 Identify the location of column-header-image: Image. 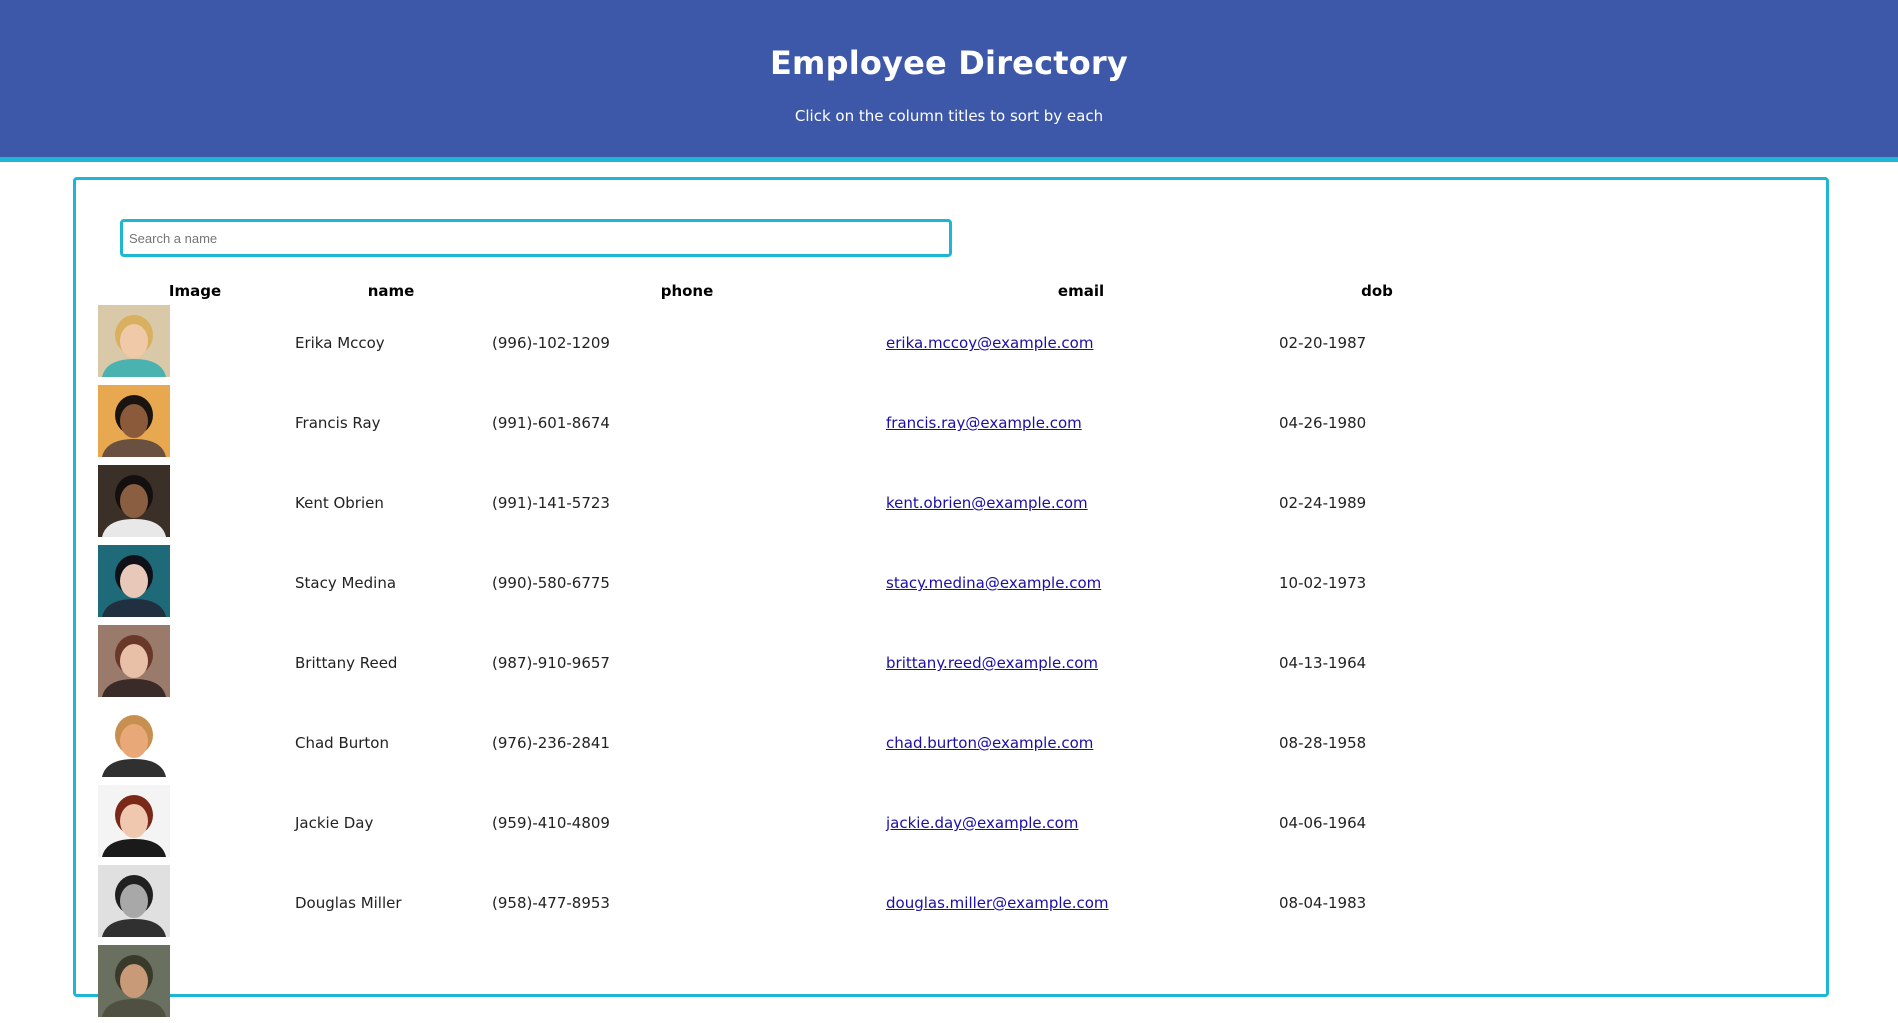
(195, 291).